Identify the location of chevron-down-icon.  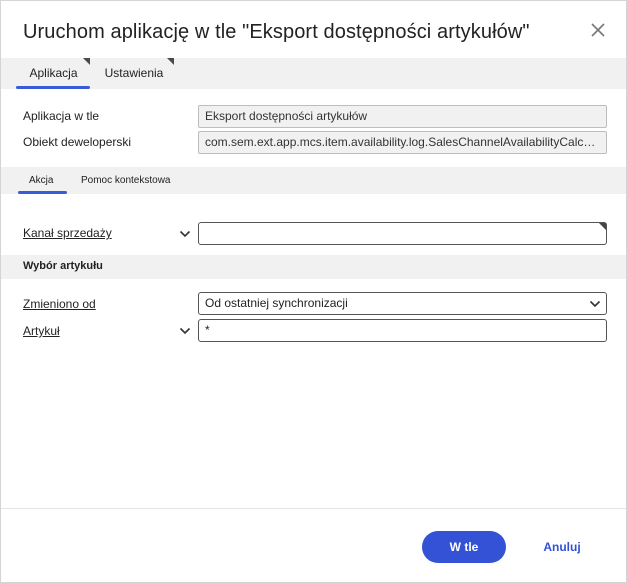
(595, 304).